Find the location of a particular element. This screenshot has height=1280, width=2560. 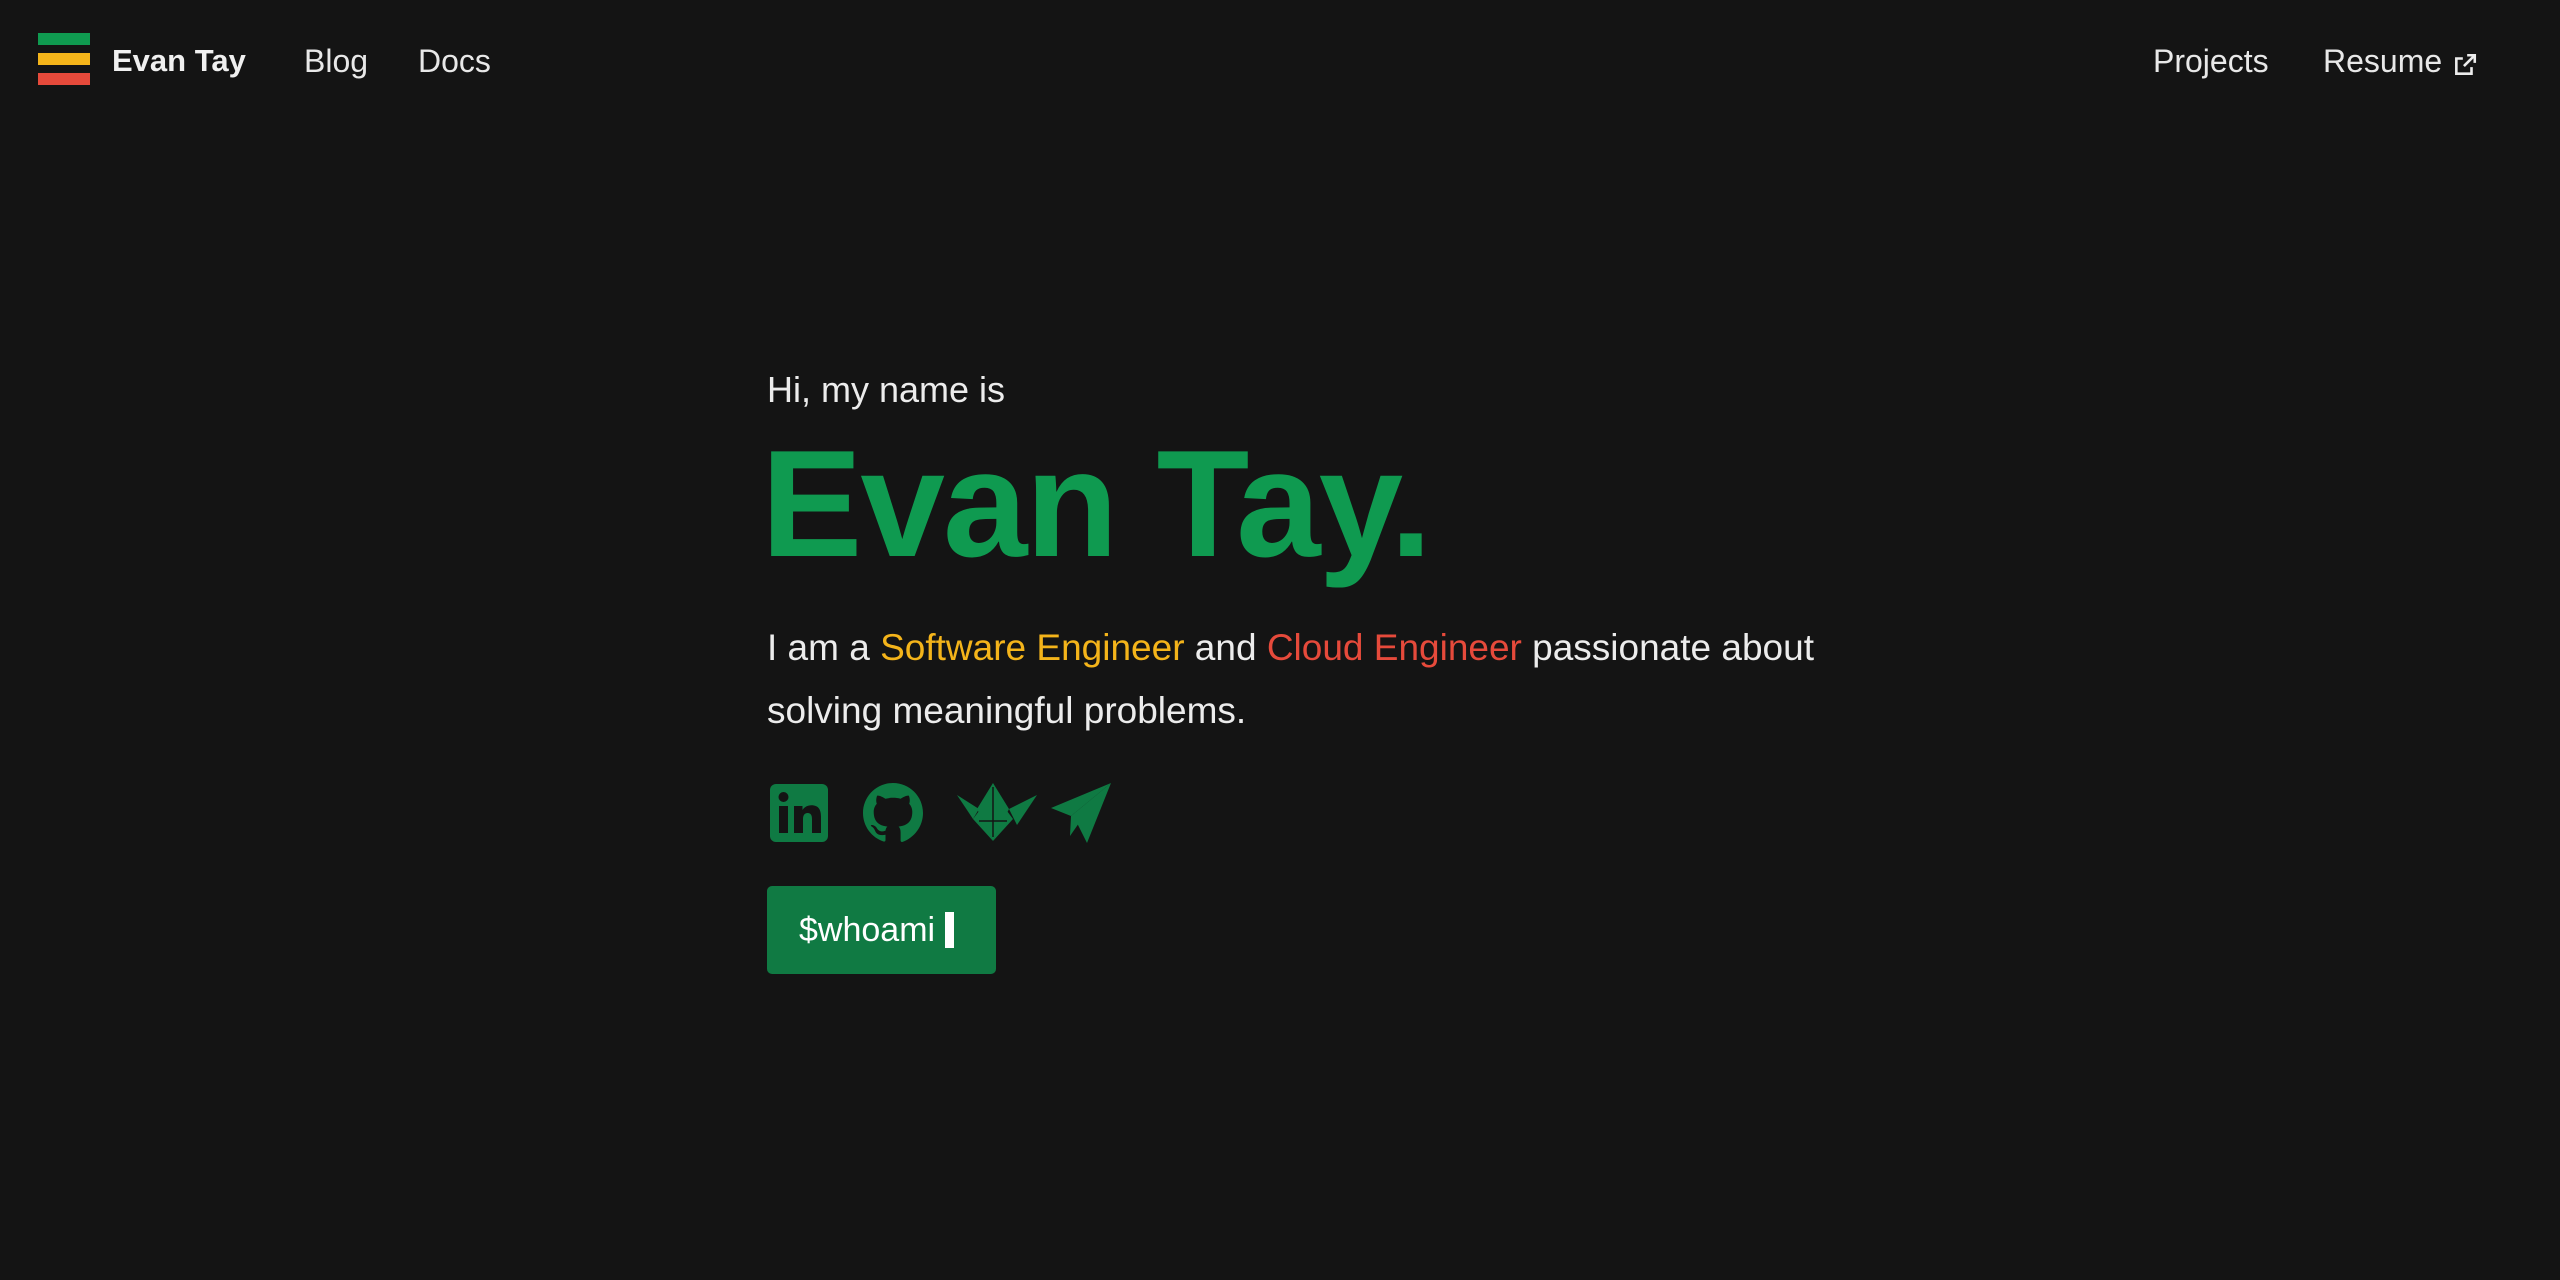

nav-link-docs: Docs is located at coordinates (454, 61).